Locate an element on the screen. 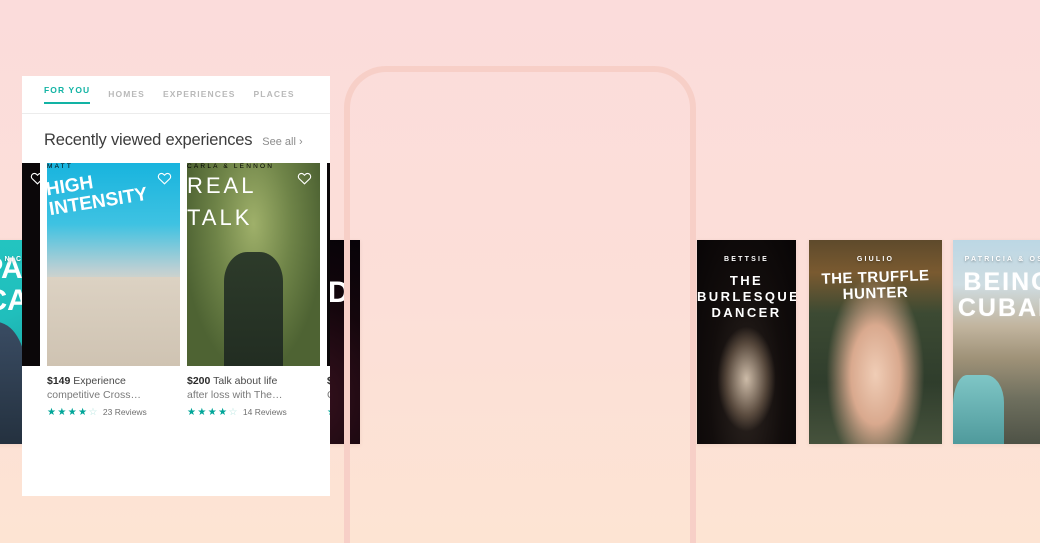 The height and width of the screenshot is (543, 1040). poster-title-line2: BURLESQUE is located at coordinates (746, 296).